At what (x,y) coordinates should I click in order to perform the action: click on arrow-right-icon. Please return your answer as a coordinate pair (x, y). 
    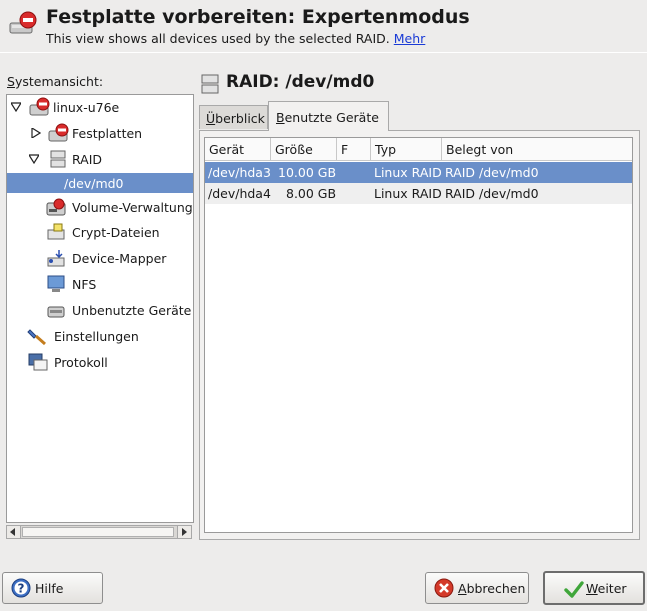
    Looking at the image, I should click on (184, 532).